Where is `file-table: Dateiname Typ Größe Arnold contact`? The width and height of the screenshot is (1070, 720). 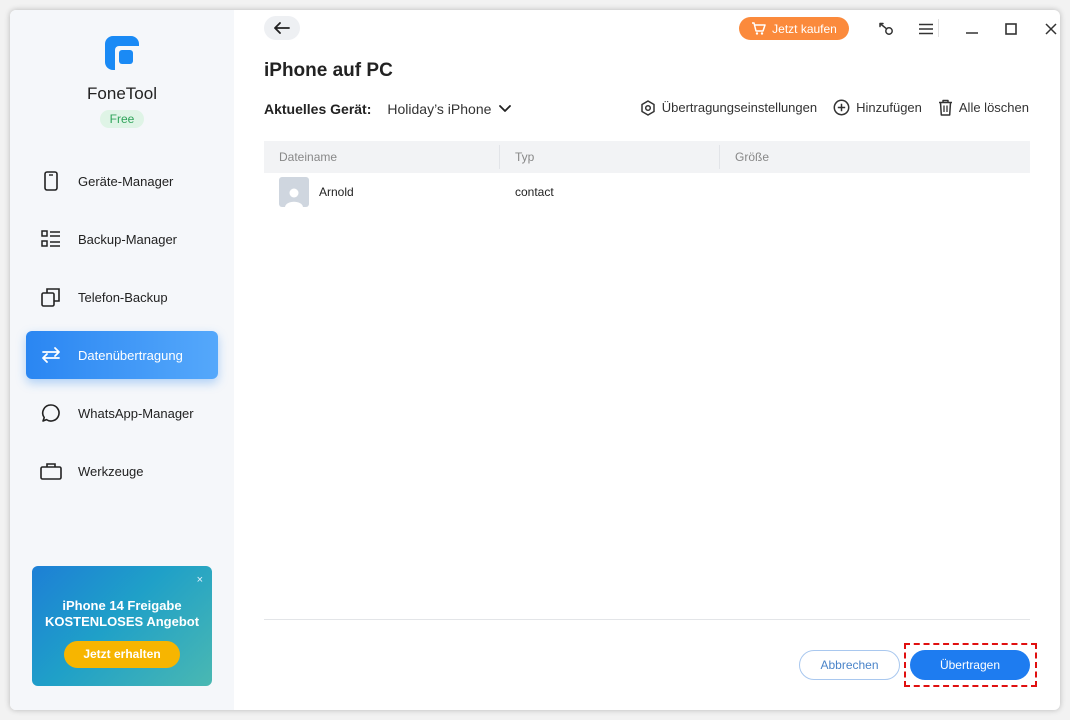
file-table: Dateiname Typ Größe Arnold contact is located at coordinates (647, 175).